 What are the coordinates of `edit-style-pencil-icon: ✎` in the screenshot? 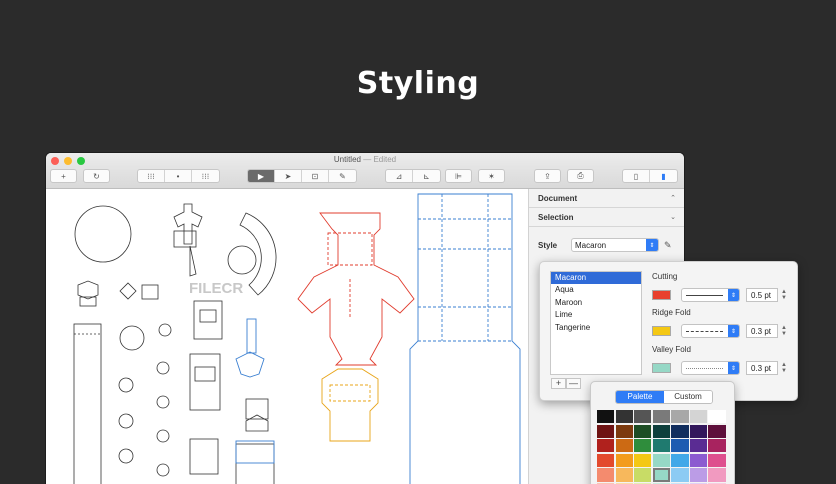 It's located at (668, 245).